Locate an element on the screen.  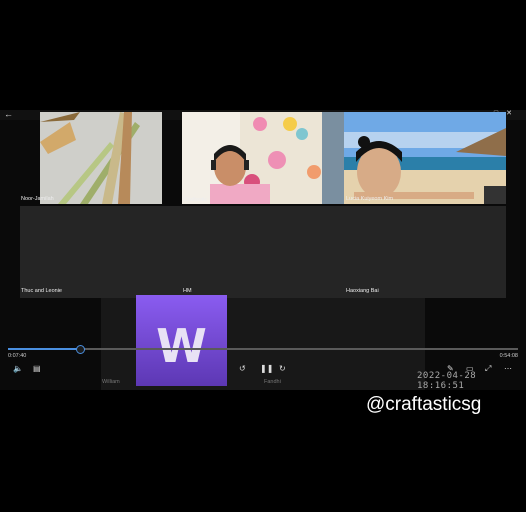
video-tile-haoxiang-bai is located at coordinates (425, 252).